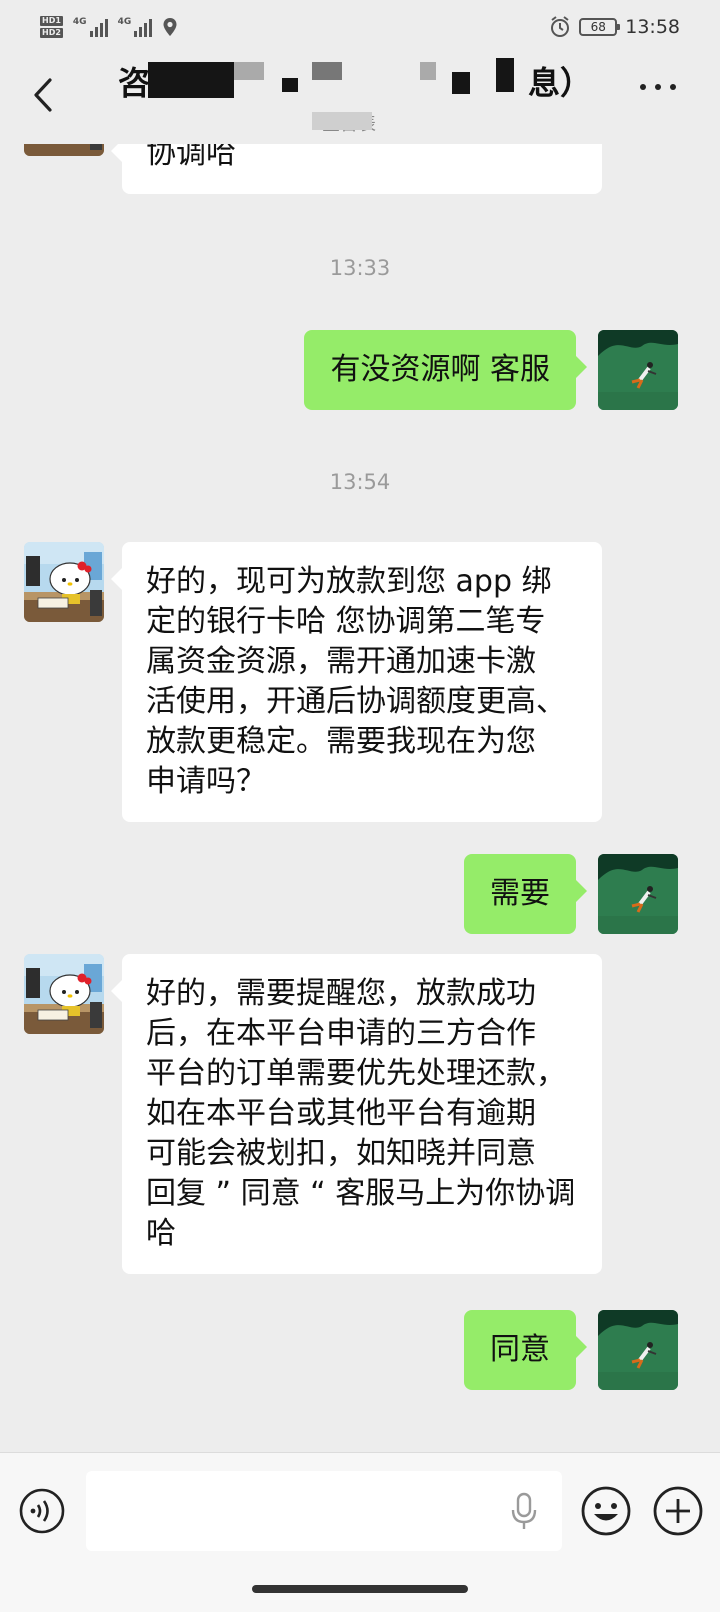  What do you see at coordinates (520, 1349) in the screenshot?
I see `message-text: 同意` at bounding box center [520, 1349].